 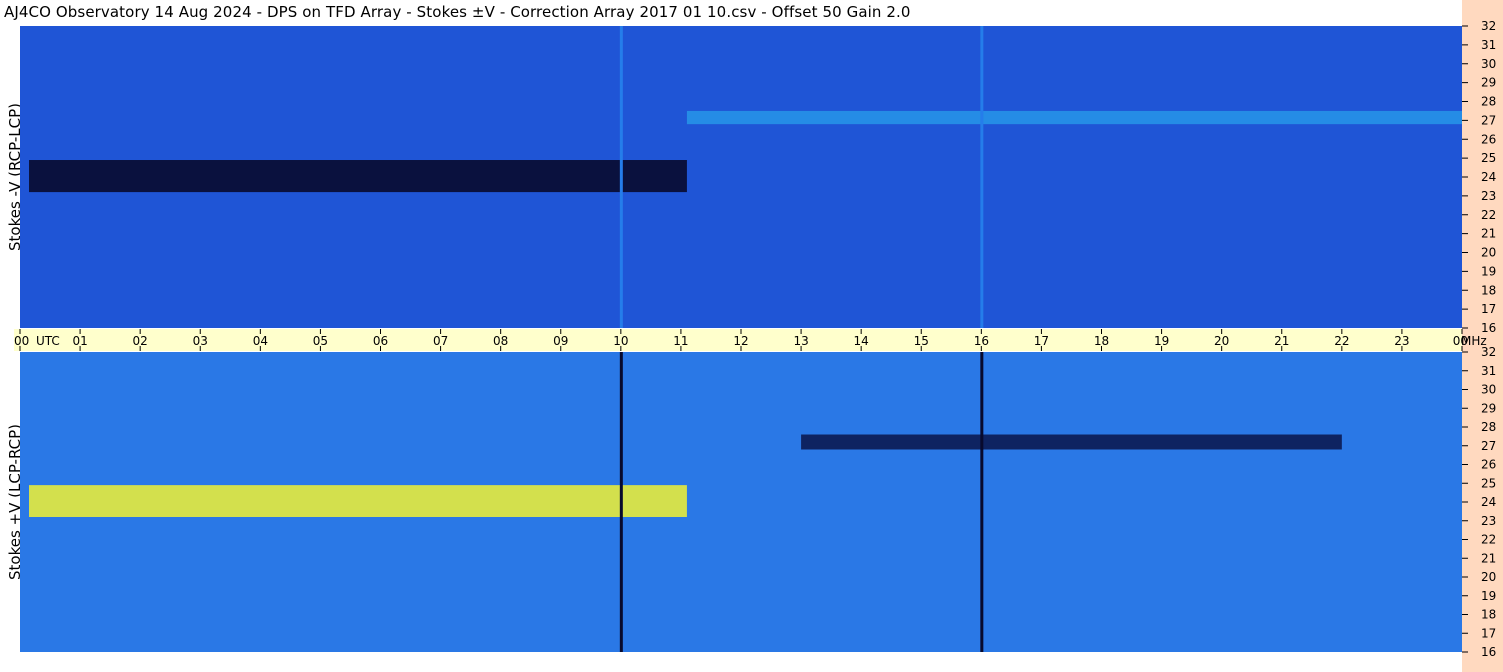 What do you see at coordinates (1488, 26) in the screenshot?
I see `frequency-tick-label: 32` at bounding box center [1488, 26].